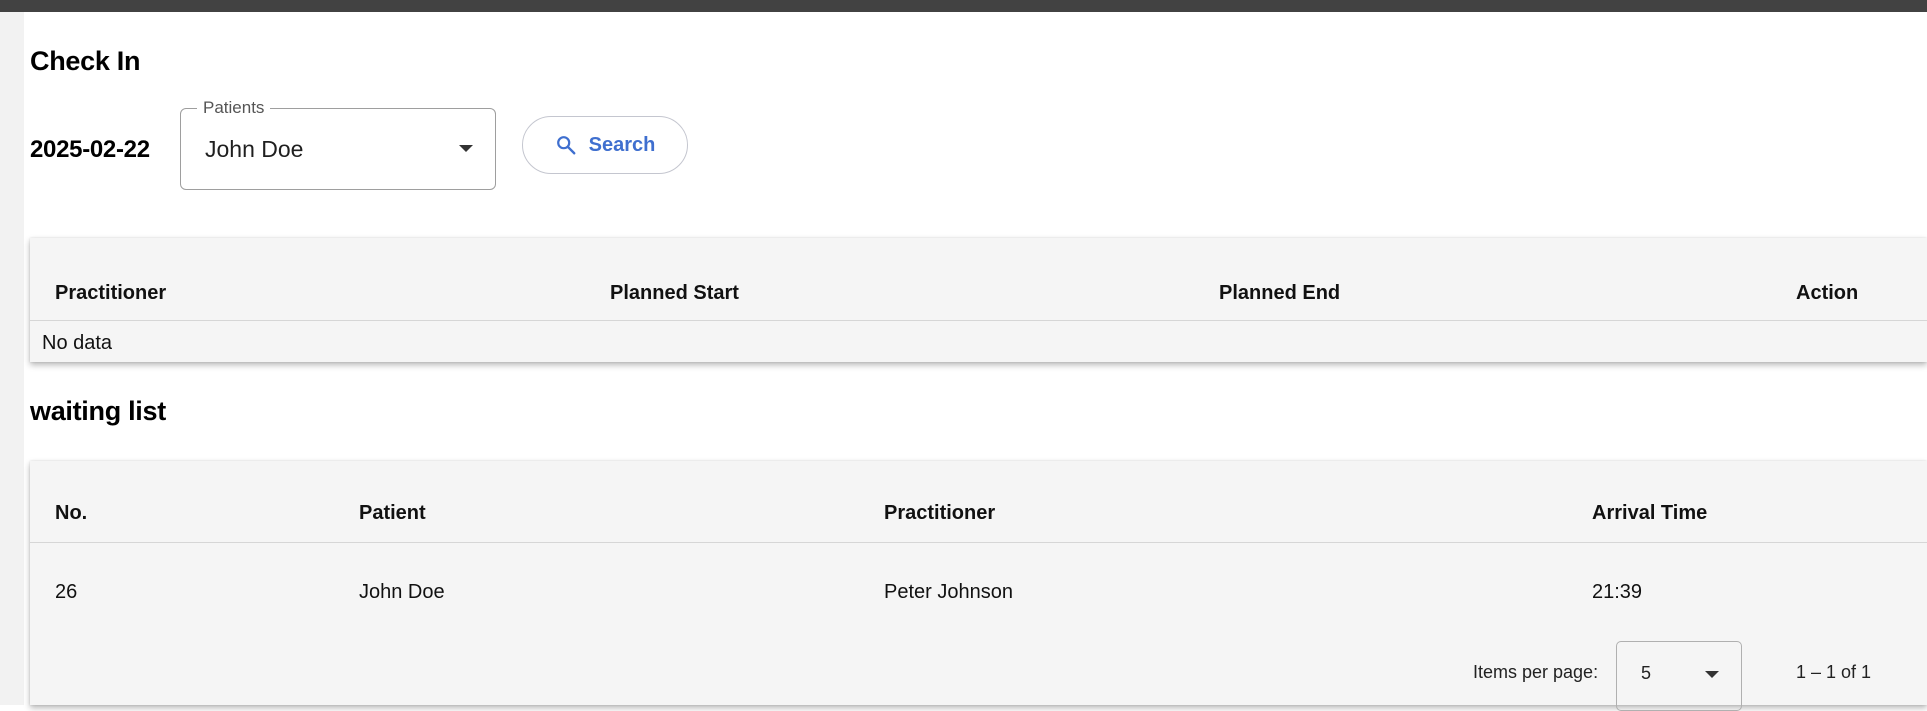 The image size is (1927, 711). What do you see at coordinates (402, 592) in the screenshot?
I see `cell-patient: John Doe` at bounding box center [402, 592].